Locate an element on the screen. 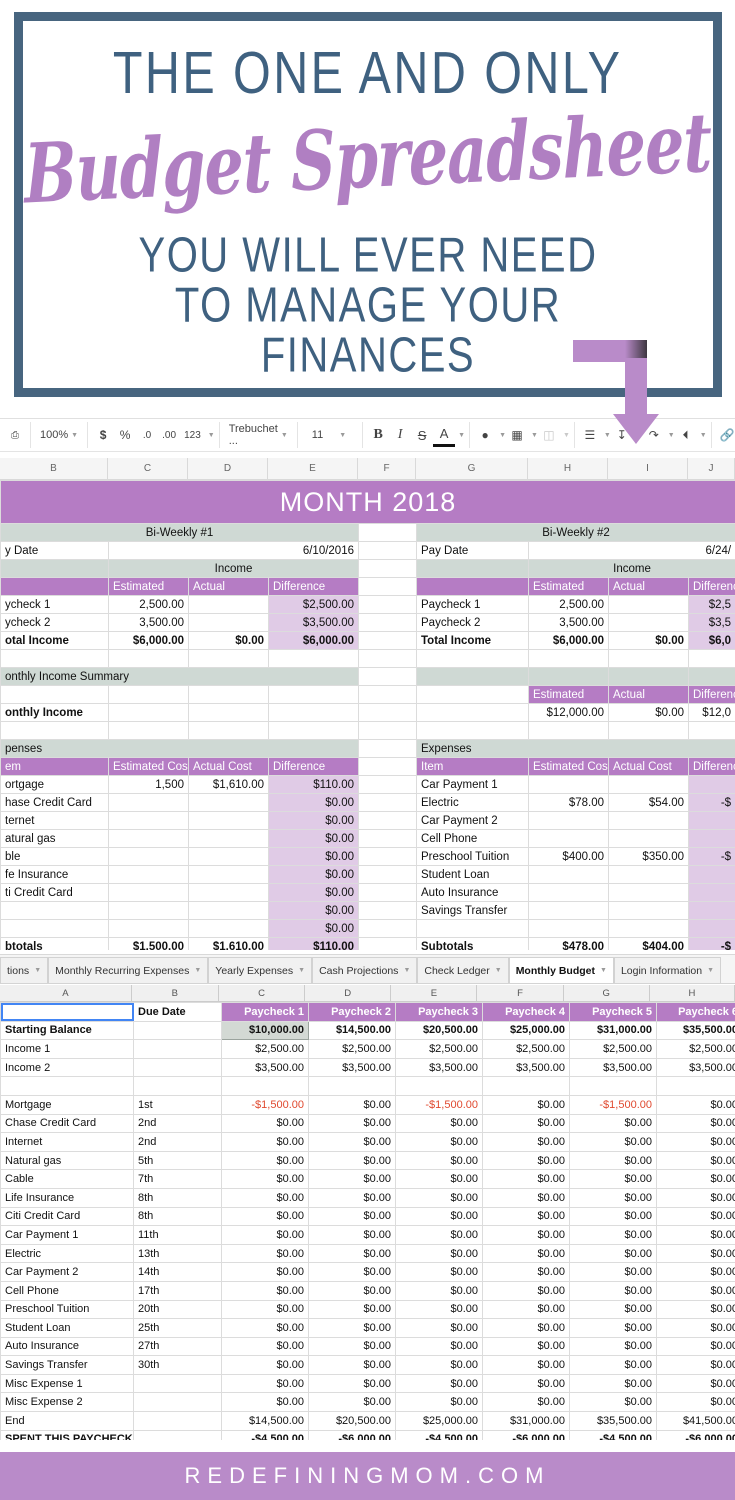 The height and width of the screenshot is (1500, 735). month-title-cell: MONTH 2018 is located at coordinates (367, 502).